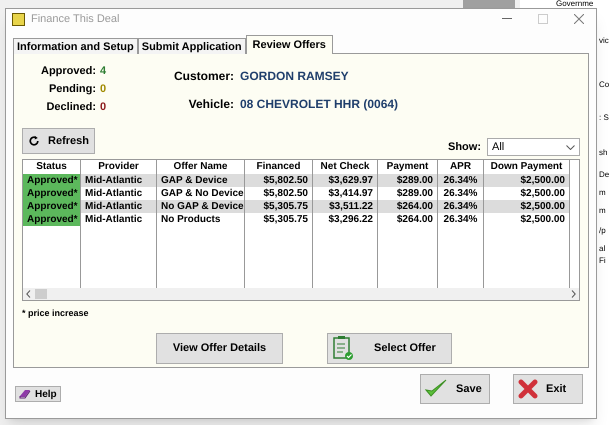  What do you see at coordinates (72, 89) in the screenshot?
I see `count-label: Pending:` at bounding box center [72, 89].